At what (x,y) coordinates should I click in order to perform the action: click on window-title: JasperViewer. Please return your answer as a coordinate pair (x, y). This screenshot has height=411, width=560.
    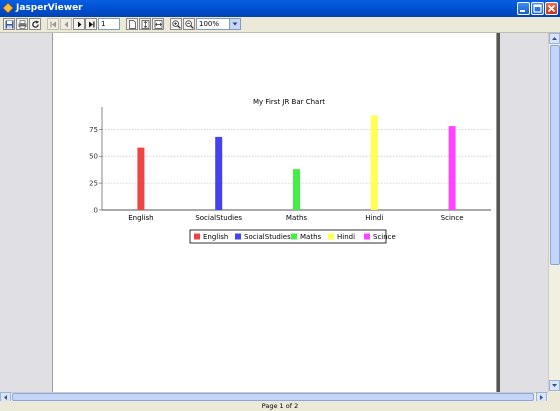
    Looking at the image, I should click on (49, 8).